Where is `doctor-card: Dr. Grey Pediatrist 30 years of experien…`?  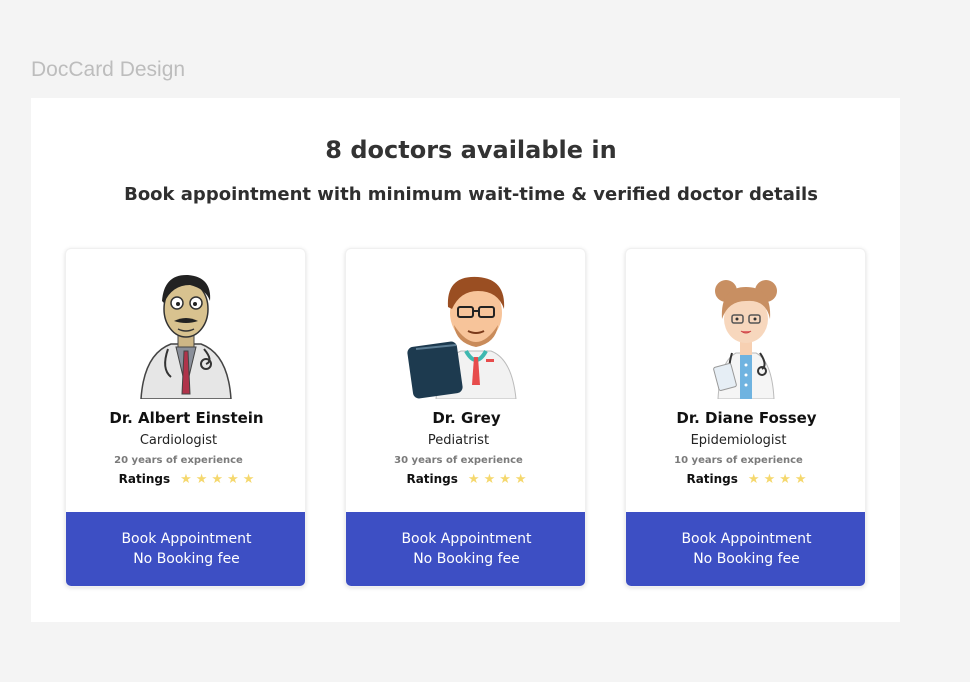
doctor-card: Dr. Grey Pediatrist 30 years of experien… is located at coordinates (465, 417).